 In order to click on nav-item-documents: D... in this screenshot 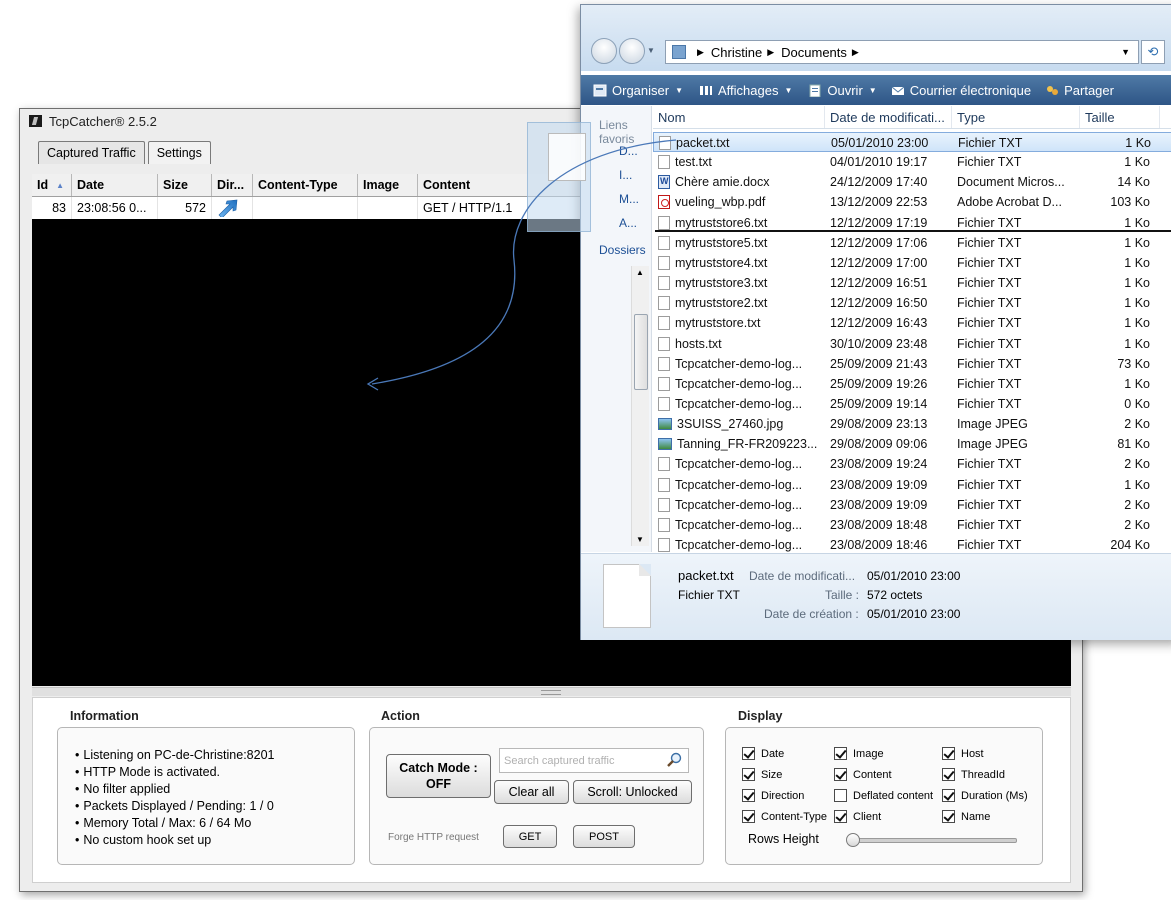, I will do `click(628, 151)`.